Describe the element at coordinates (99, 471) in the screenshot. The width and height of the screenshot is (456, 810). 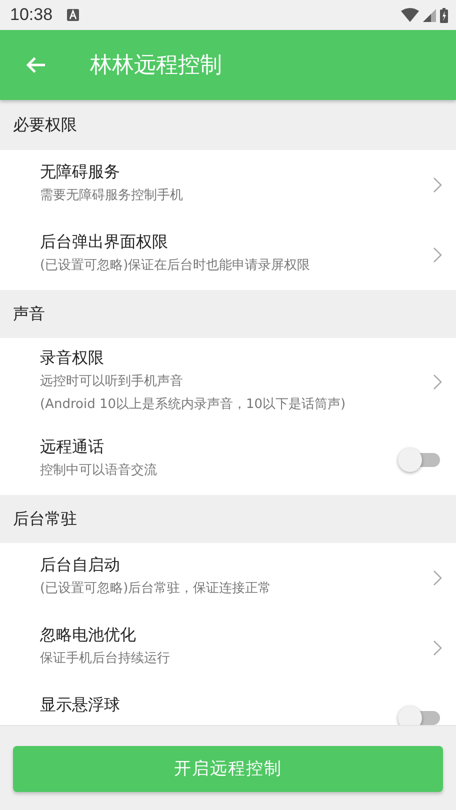
I see `item-description: 控制中可以语音交流` at that location.